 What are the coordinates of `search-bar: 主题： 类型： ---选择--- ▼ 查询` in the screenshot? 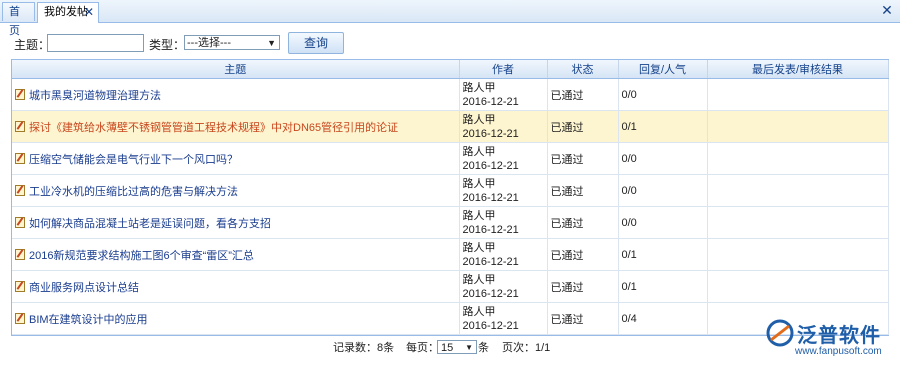 It's located at (450, 40).